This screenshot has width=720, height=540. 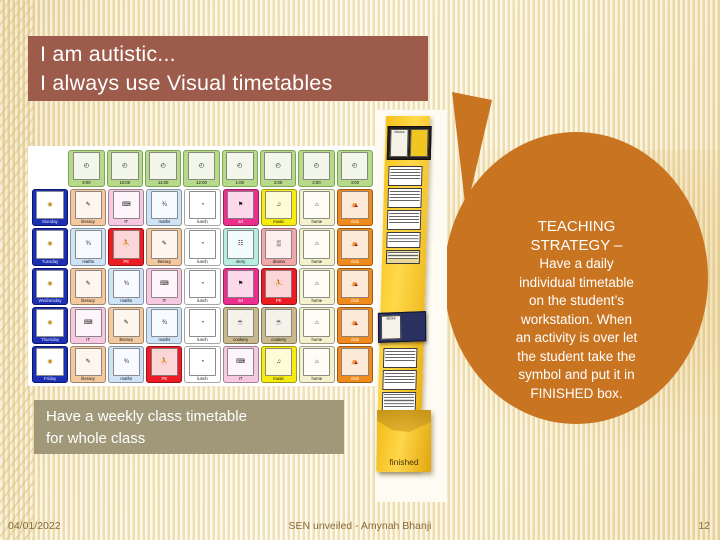 I want to click on timetable-time-cell: ◴ 3:00, so click(x=316, y=169).